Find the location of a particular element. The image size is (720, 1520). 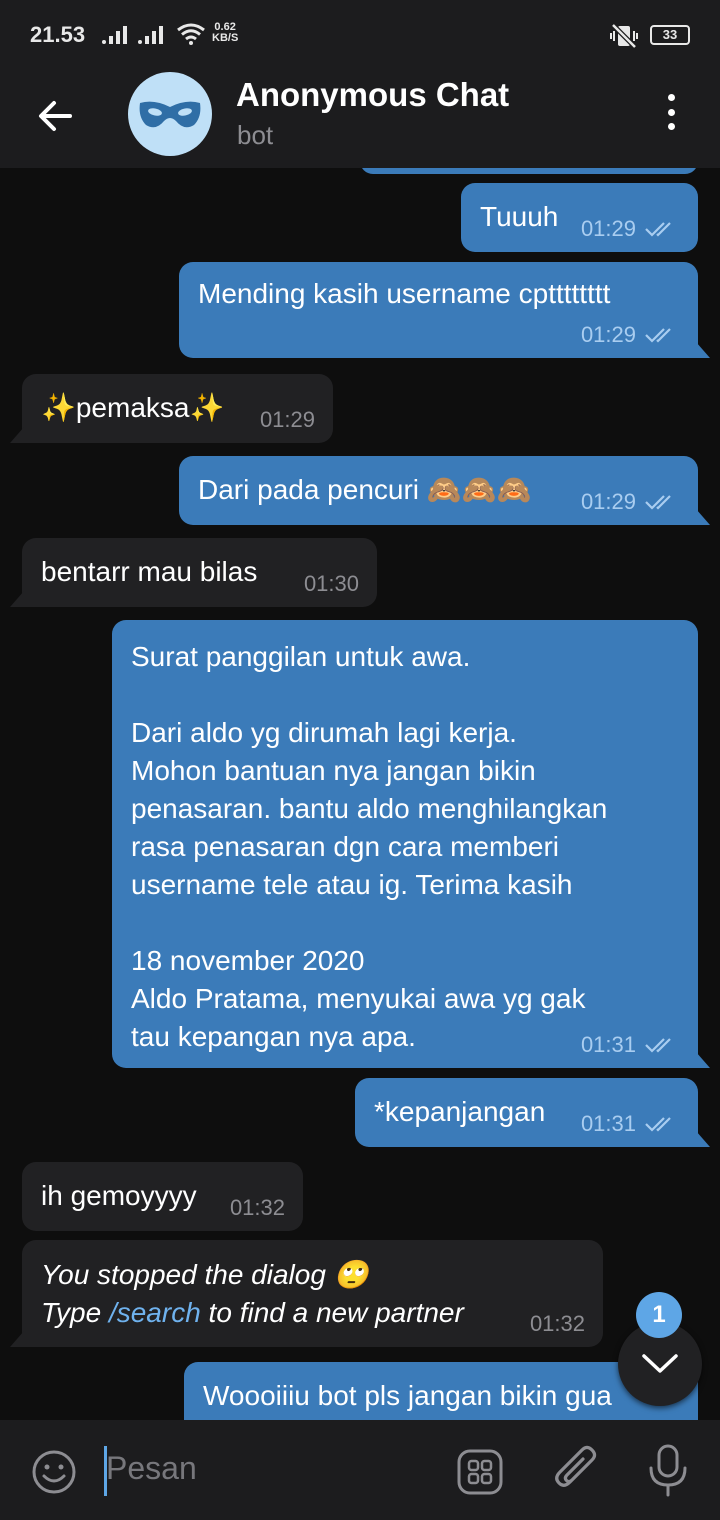

message-bubble-incoming: ih gemoyyyy 01:32 is located at coordinates (162, 1196).